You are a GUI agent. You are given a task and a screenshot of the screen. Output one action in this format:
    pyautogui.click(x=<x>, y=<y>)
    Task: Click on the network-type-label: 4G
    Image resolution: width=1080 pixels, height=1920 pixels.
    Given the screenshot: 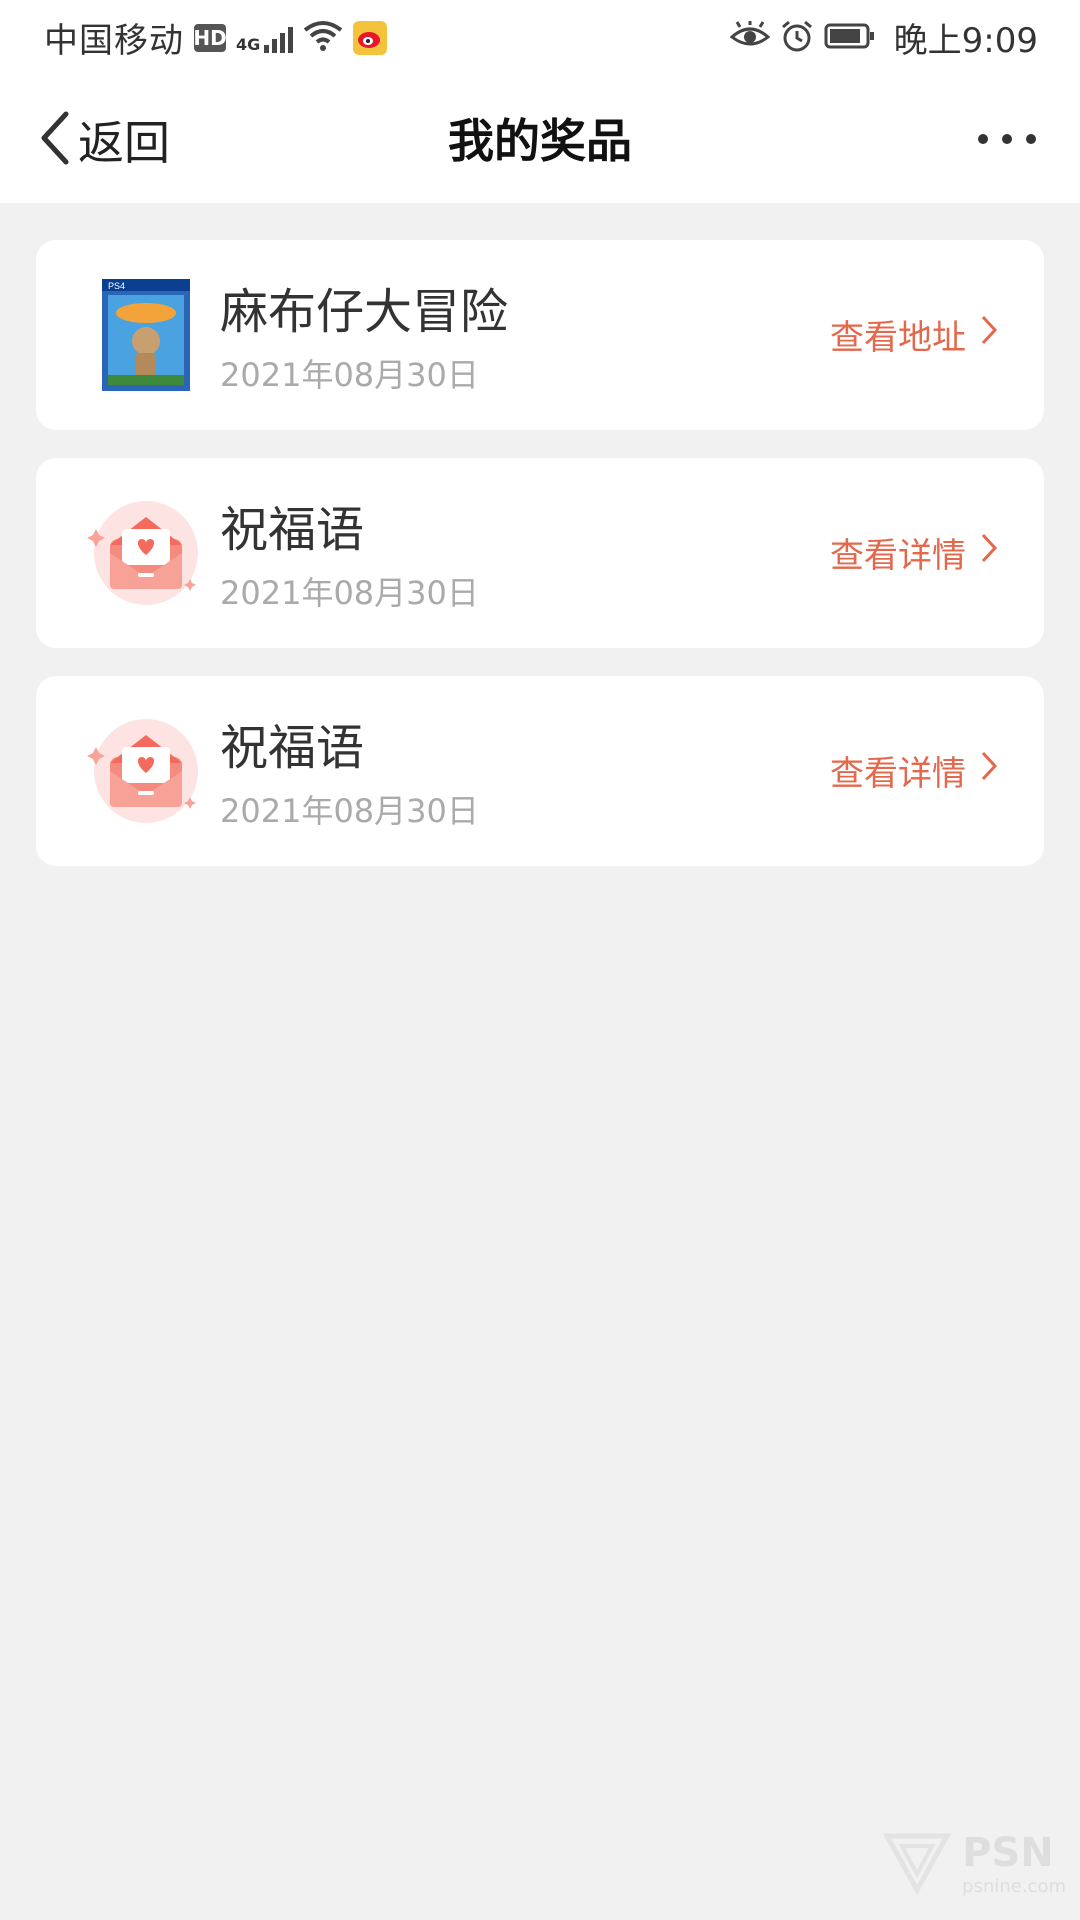 What is the action you would take?
    pyautogui.click(x=248, y=44)
    